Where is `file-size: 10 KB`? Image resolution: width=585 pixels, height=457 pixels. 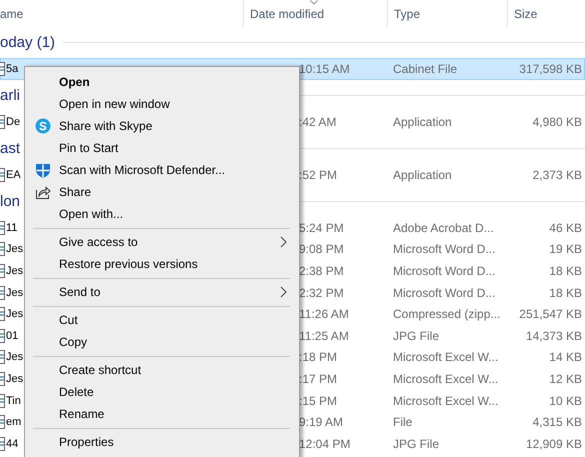
file-size: 10 KB is located at coordinates (566, 401).